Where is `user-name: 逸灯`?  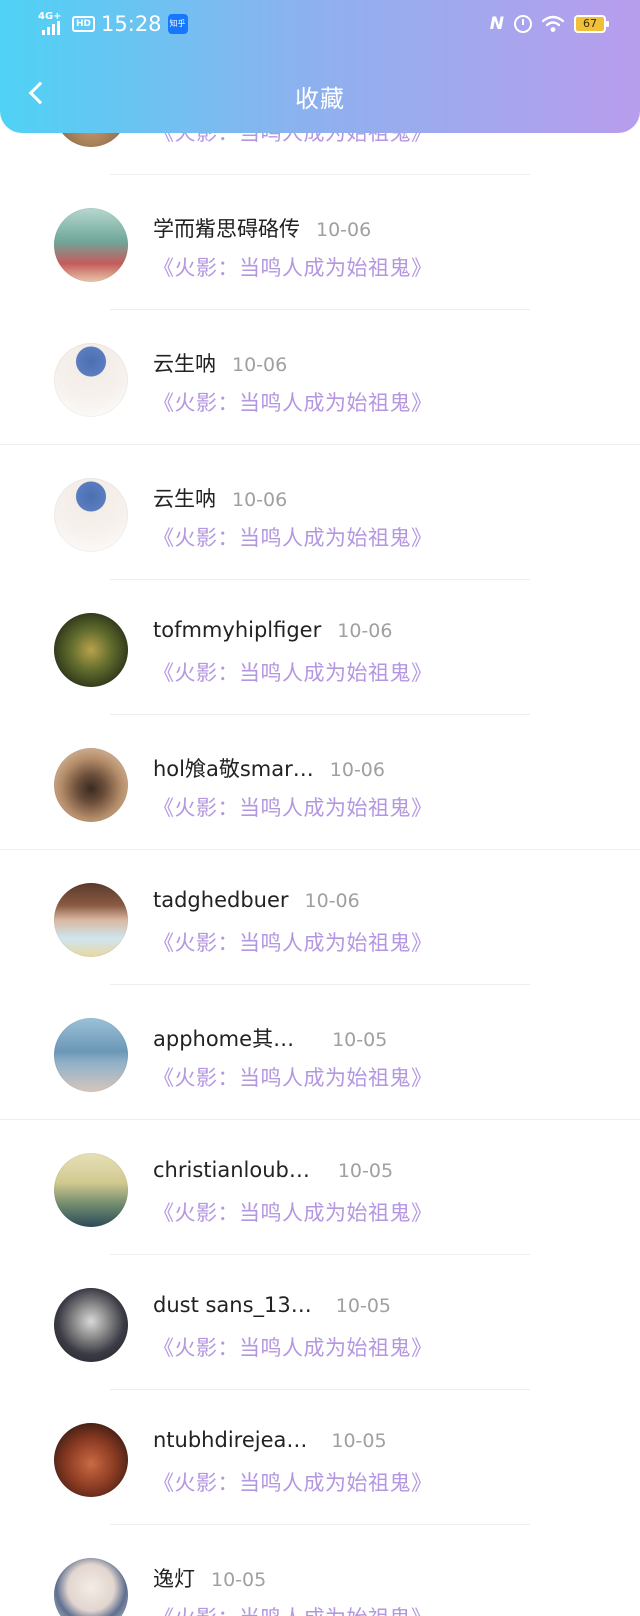 user-name: 逸灯 is located at coordinates (174, 1578).